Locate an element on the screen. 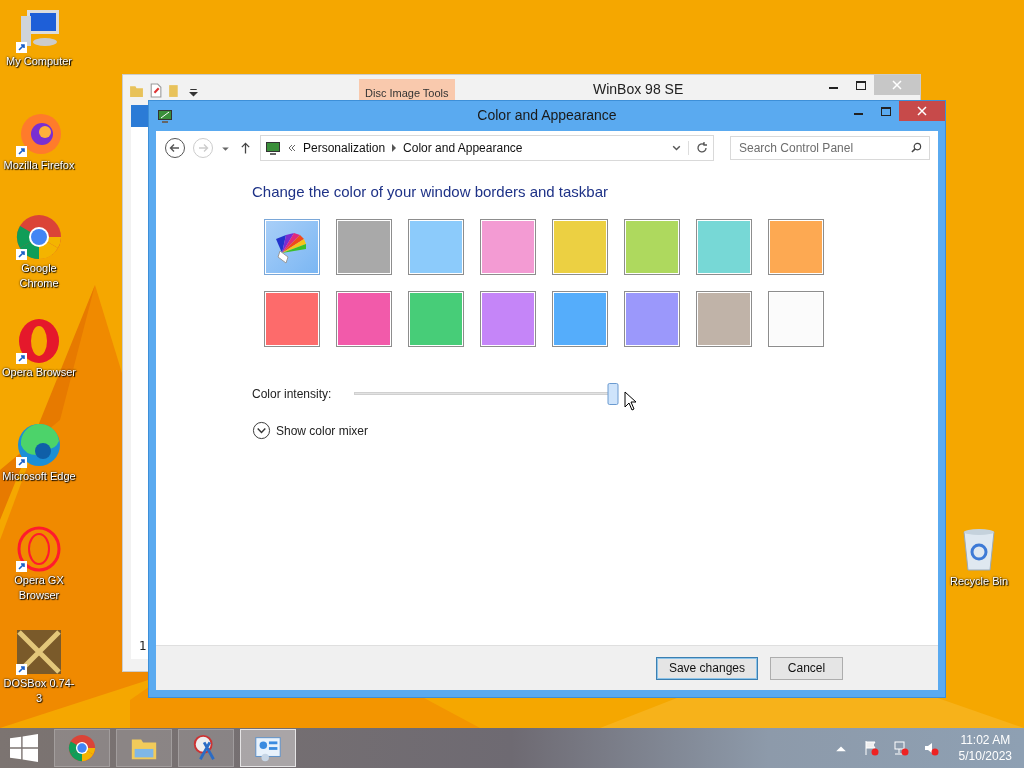  refresh-icon is located at coordinates (698, 148).